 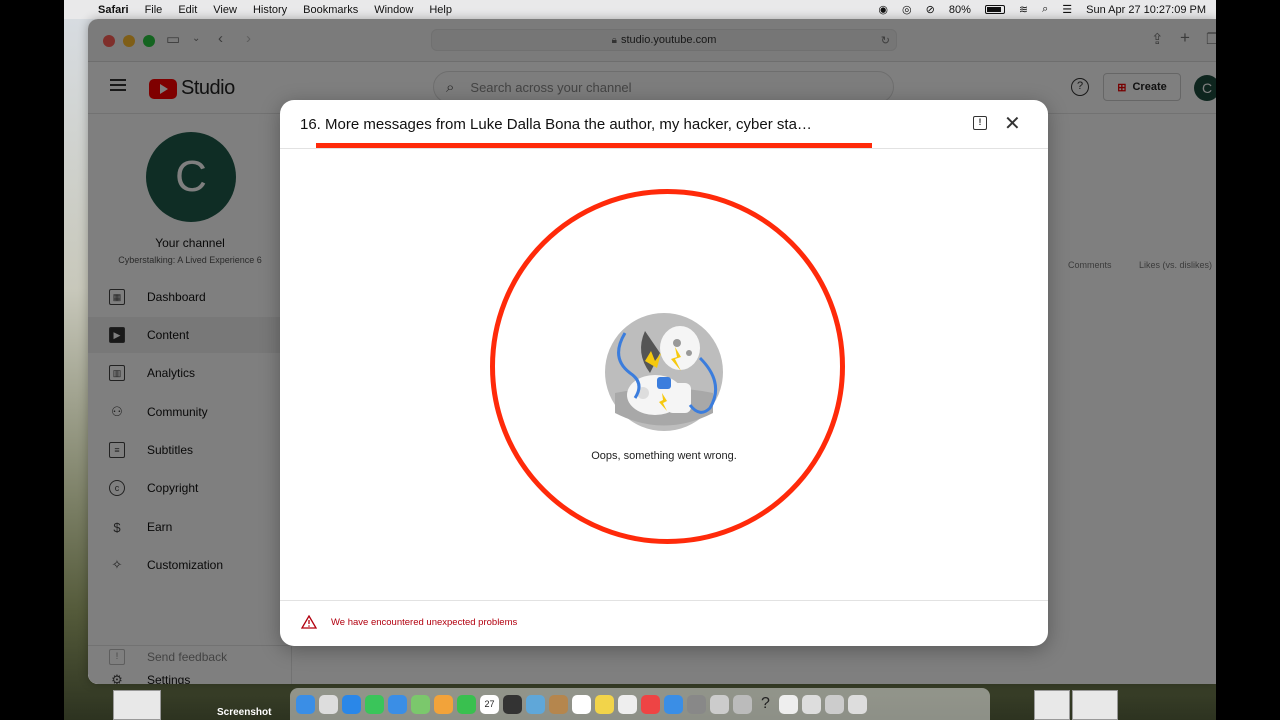 I want to click on app-store-icon, so click(x=673, y=704).